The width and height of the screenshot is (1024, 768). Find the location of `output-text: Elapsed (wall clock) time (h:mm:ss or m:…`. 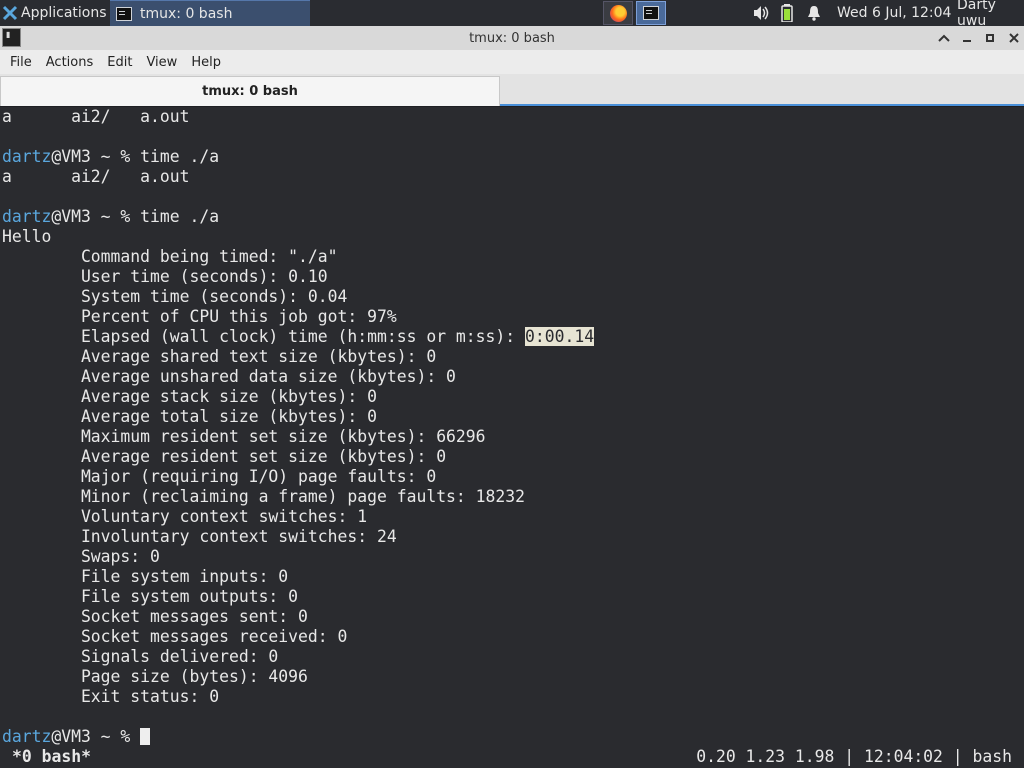

output-text: Elapsed (wall clock) time (h:mm:ss or m:… is located at coordinates (264, 336).